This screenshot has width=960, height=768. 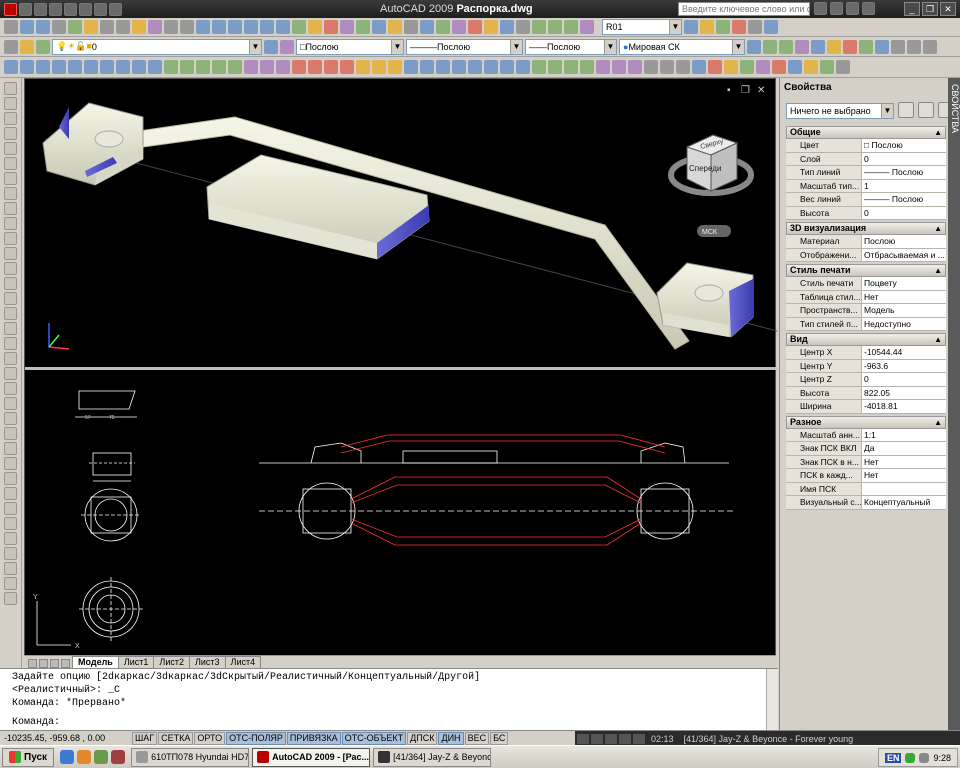 What do you see at coordinates (427, 67) in the screenshot?
I see `move-faces-icon` at bounding box center [427, 67].